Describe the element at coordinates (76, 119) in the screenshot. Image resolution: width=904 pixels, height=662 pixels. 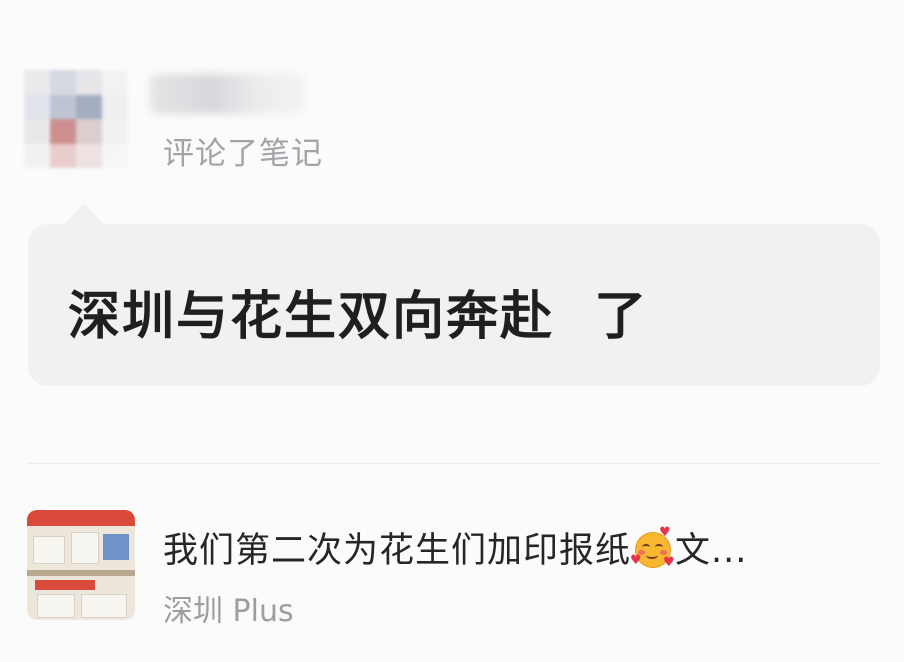
I see `avatar` at that location.